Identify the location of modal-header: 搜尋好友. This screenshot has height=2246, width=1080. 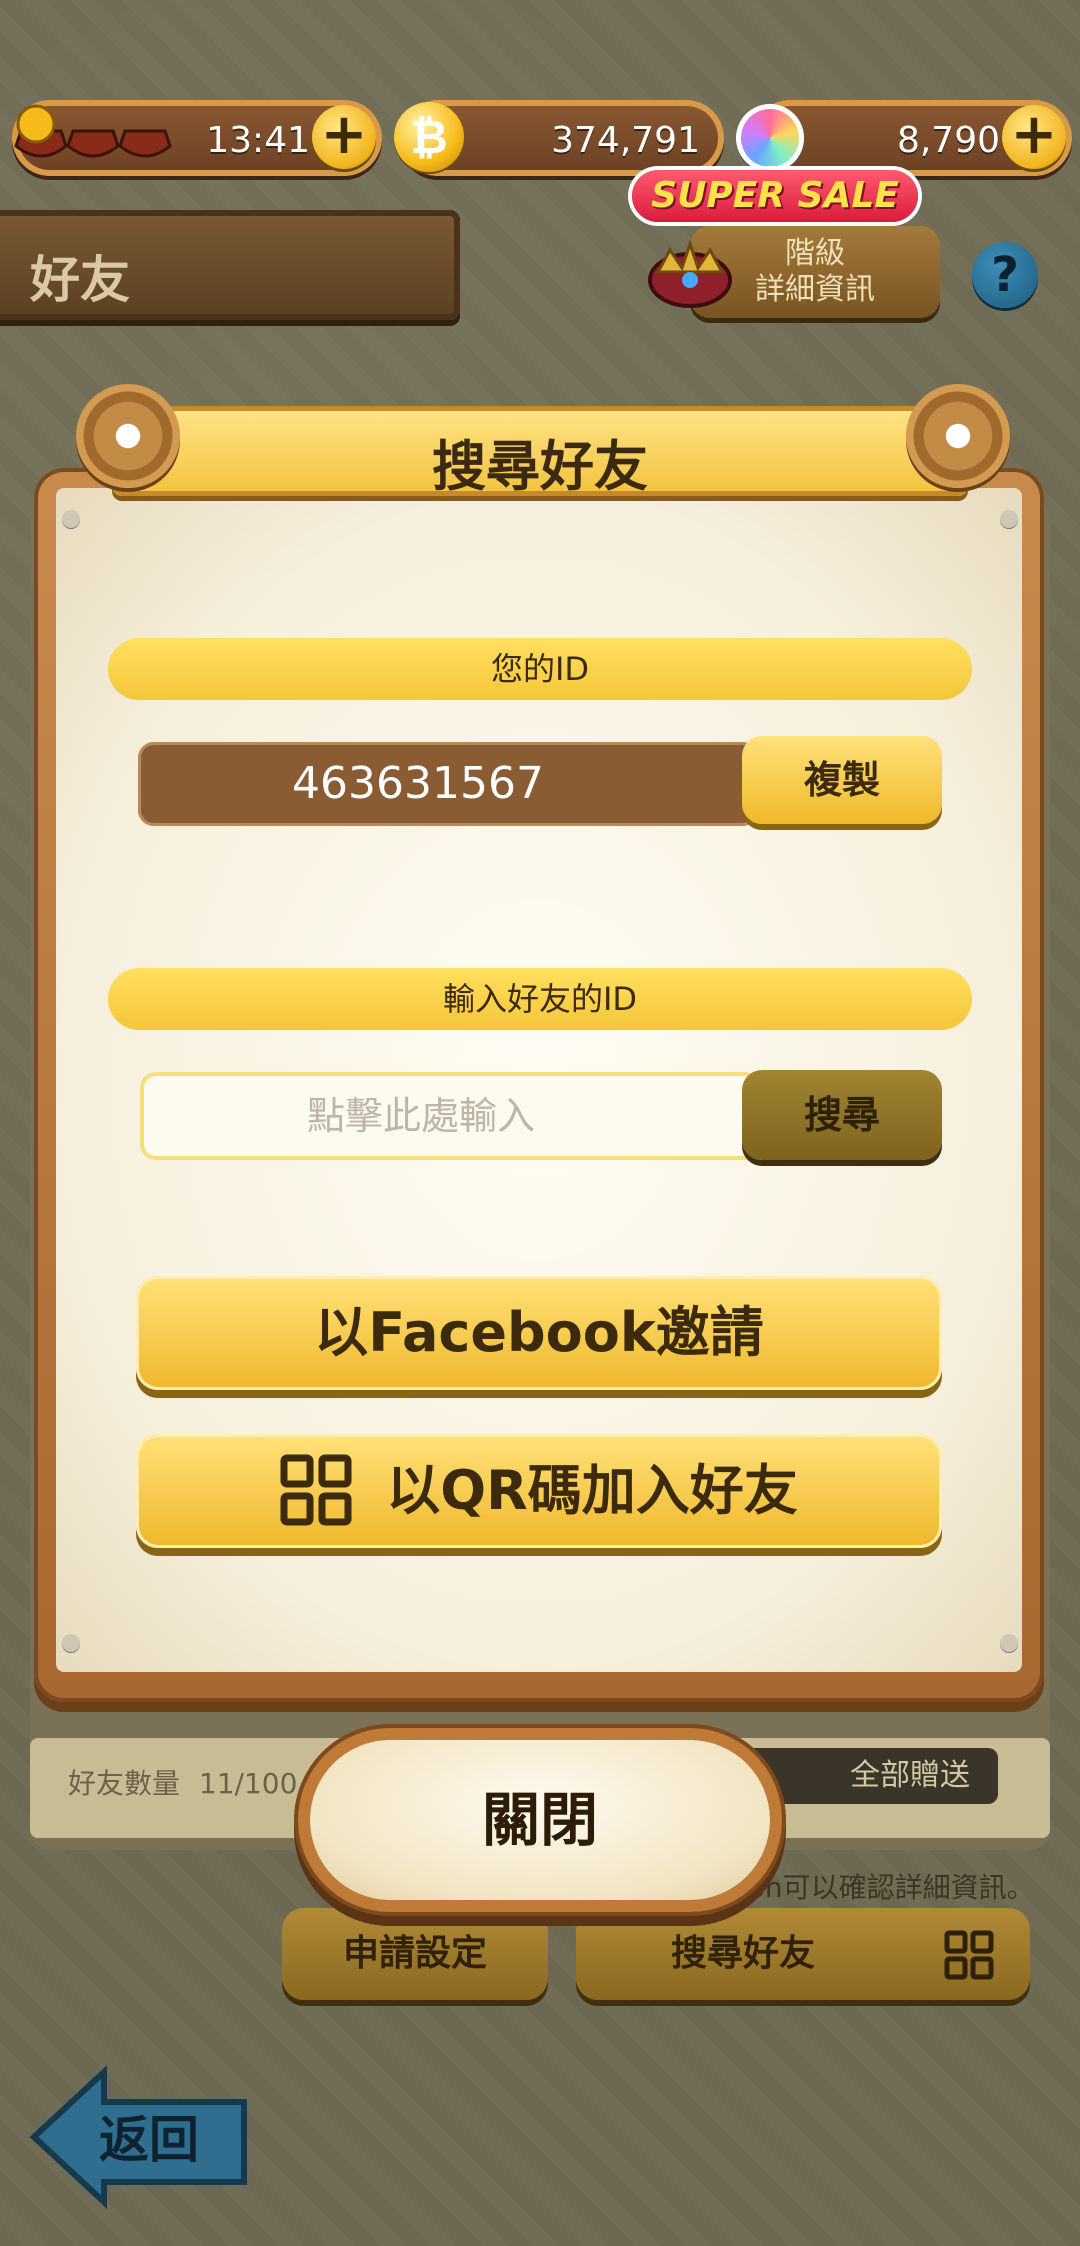
(540, 452).